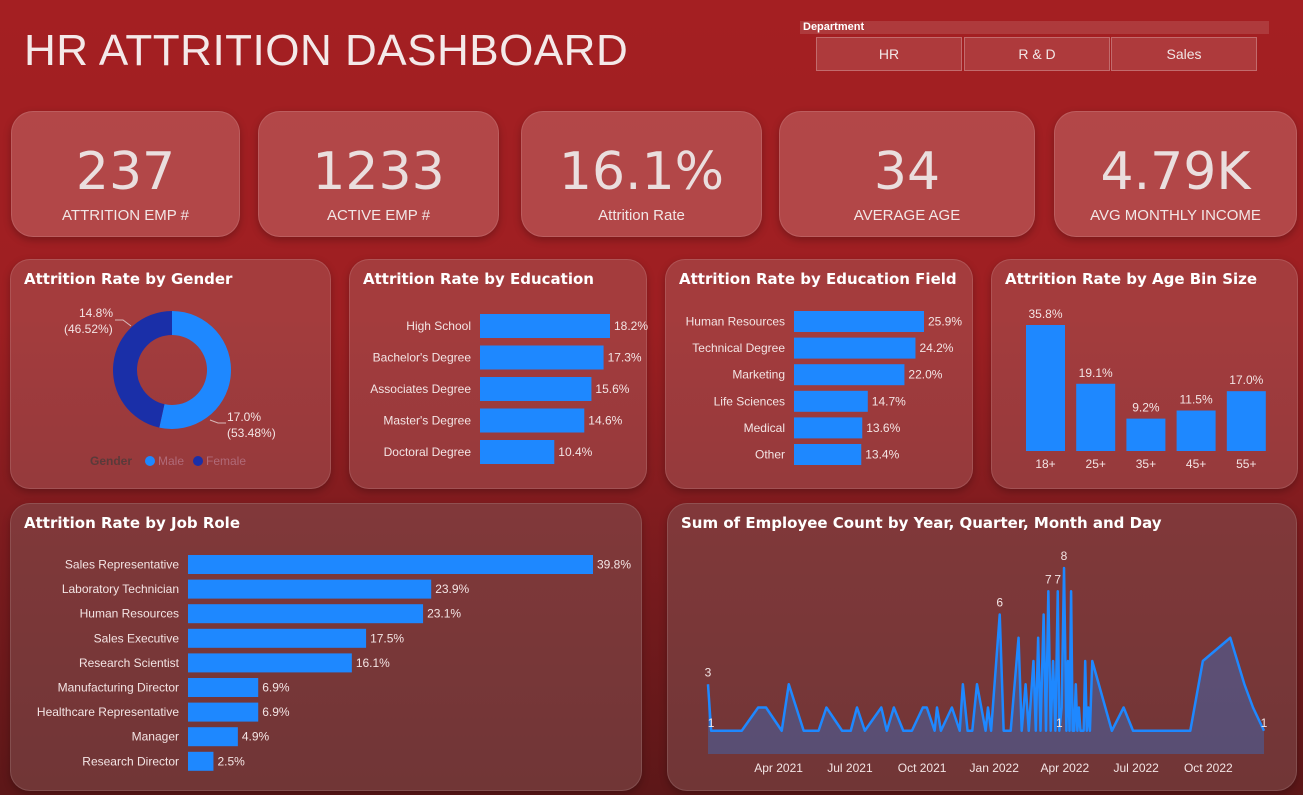 The width and height of the screenshot is (1303, 795). Describe the element at coordinates (125, 215) in the screenshot. I see `kpi-label: ATTRITION EMP #` at that location.